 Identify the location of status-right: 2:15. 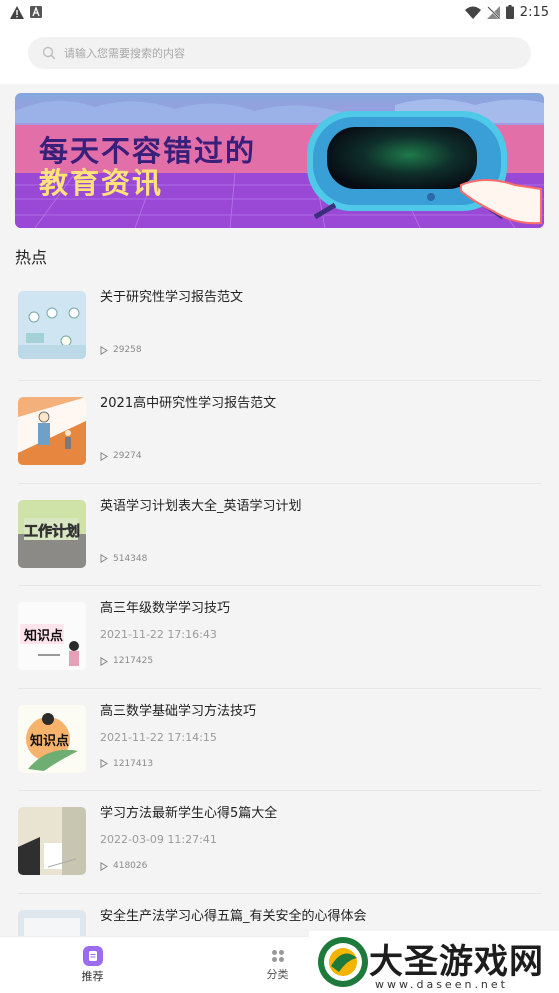
(506, 12).